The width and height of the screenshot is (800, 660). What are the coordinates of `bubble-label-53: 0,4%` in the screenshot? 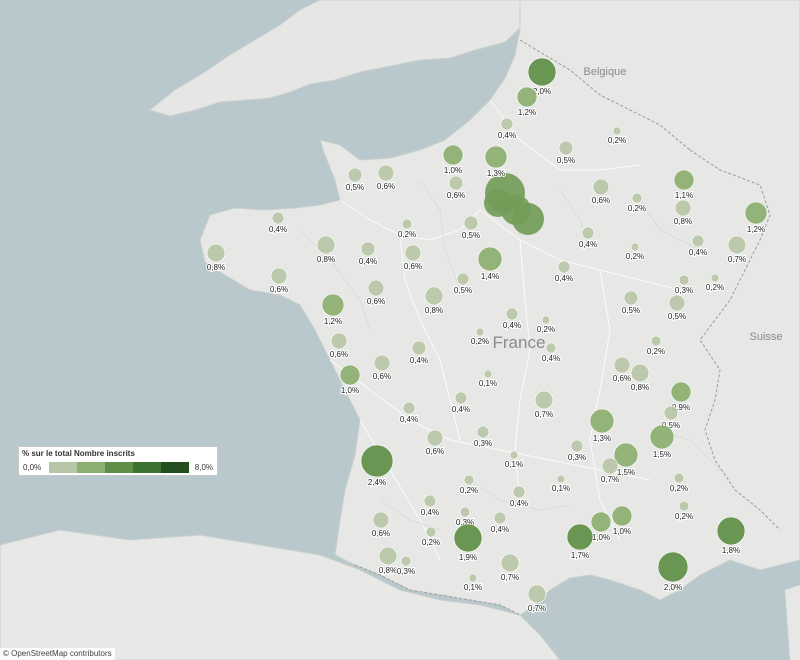 It's located at (409, 419).